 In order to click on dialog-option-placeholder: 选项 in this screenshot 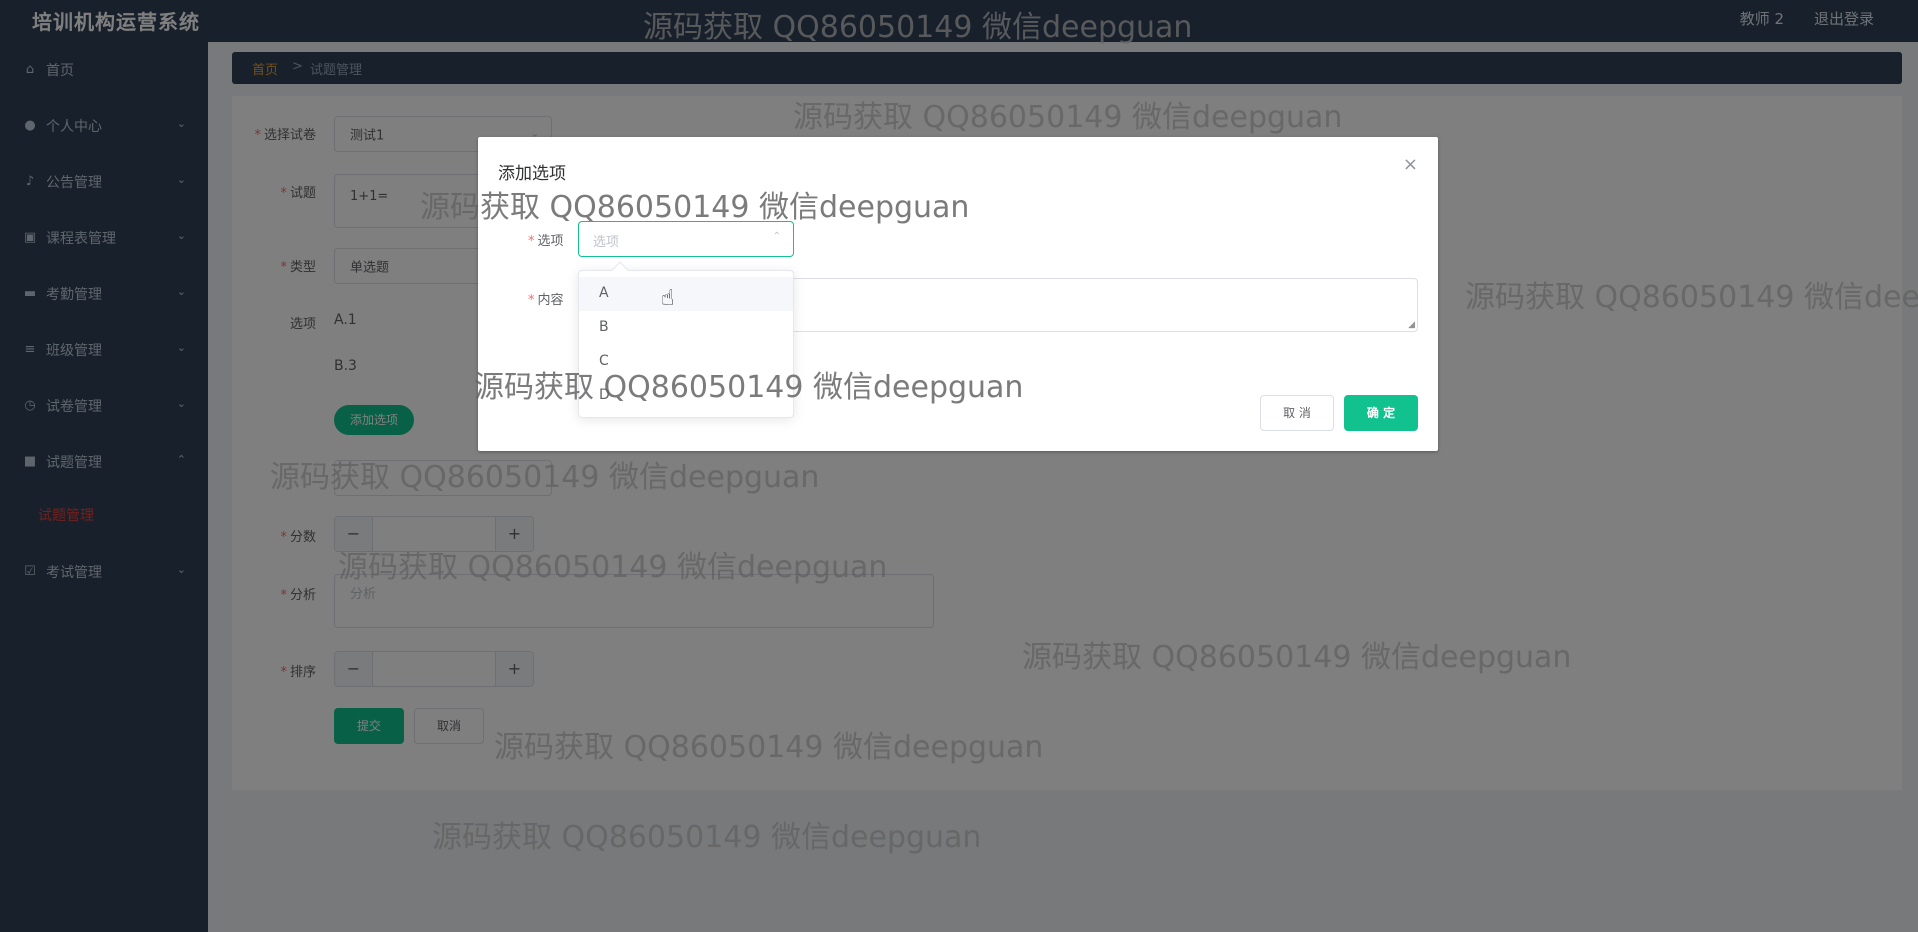, I will do `click(606, 242)`.